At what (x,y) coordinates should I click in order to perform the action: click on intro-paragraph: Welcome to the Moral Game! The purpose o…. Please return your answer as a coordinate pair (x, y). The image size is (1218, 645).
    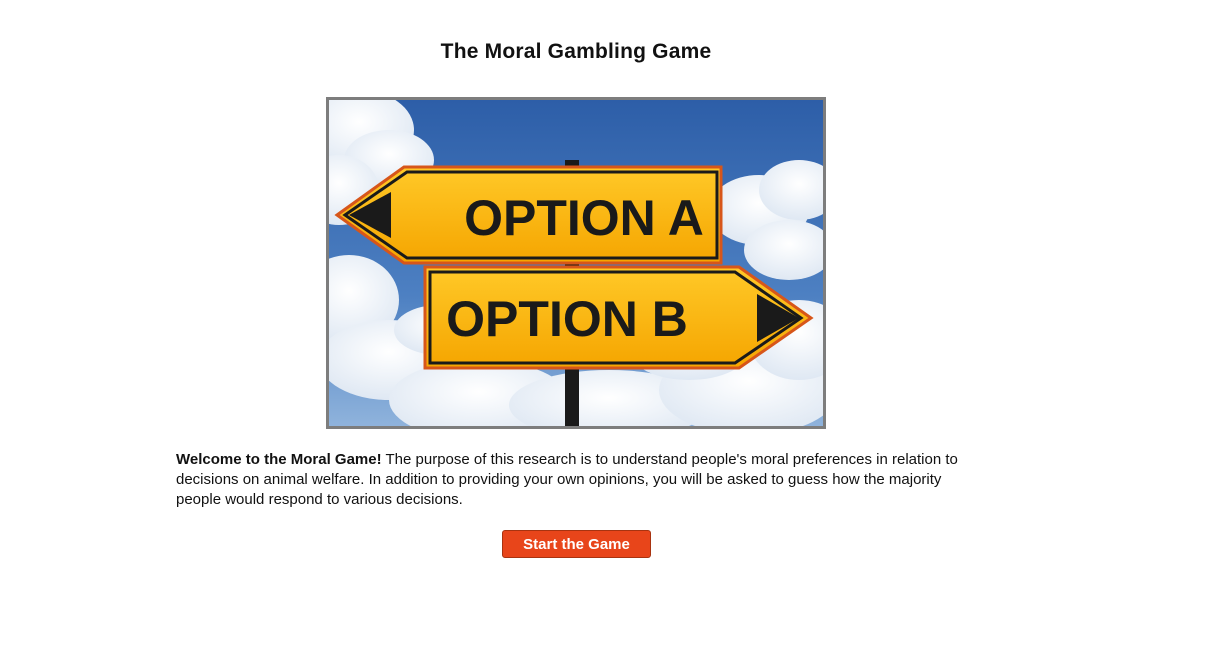
    Looking at the image, I should click on (576, 480).